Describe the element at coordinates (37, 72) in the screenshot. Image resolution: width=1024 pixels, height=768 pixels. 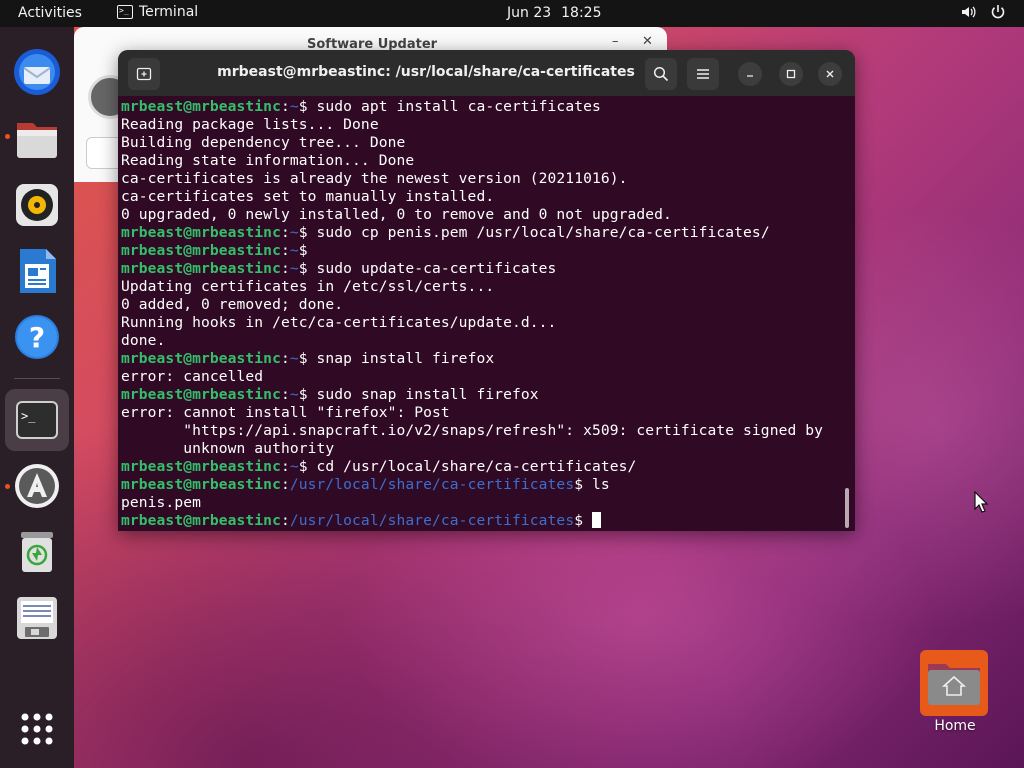
I see `dock-item-thunderbird` at that location.